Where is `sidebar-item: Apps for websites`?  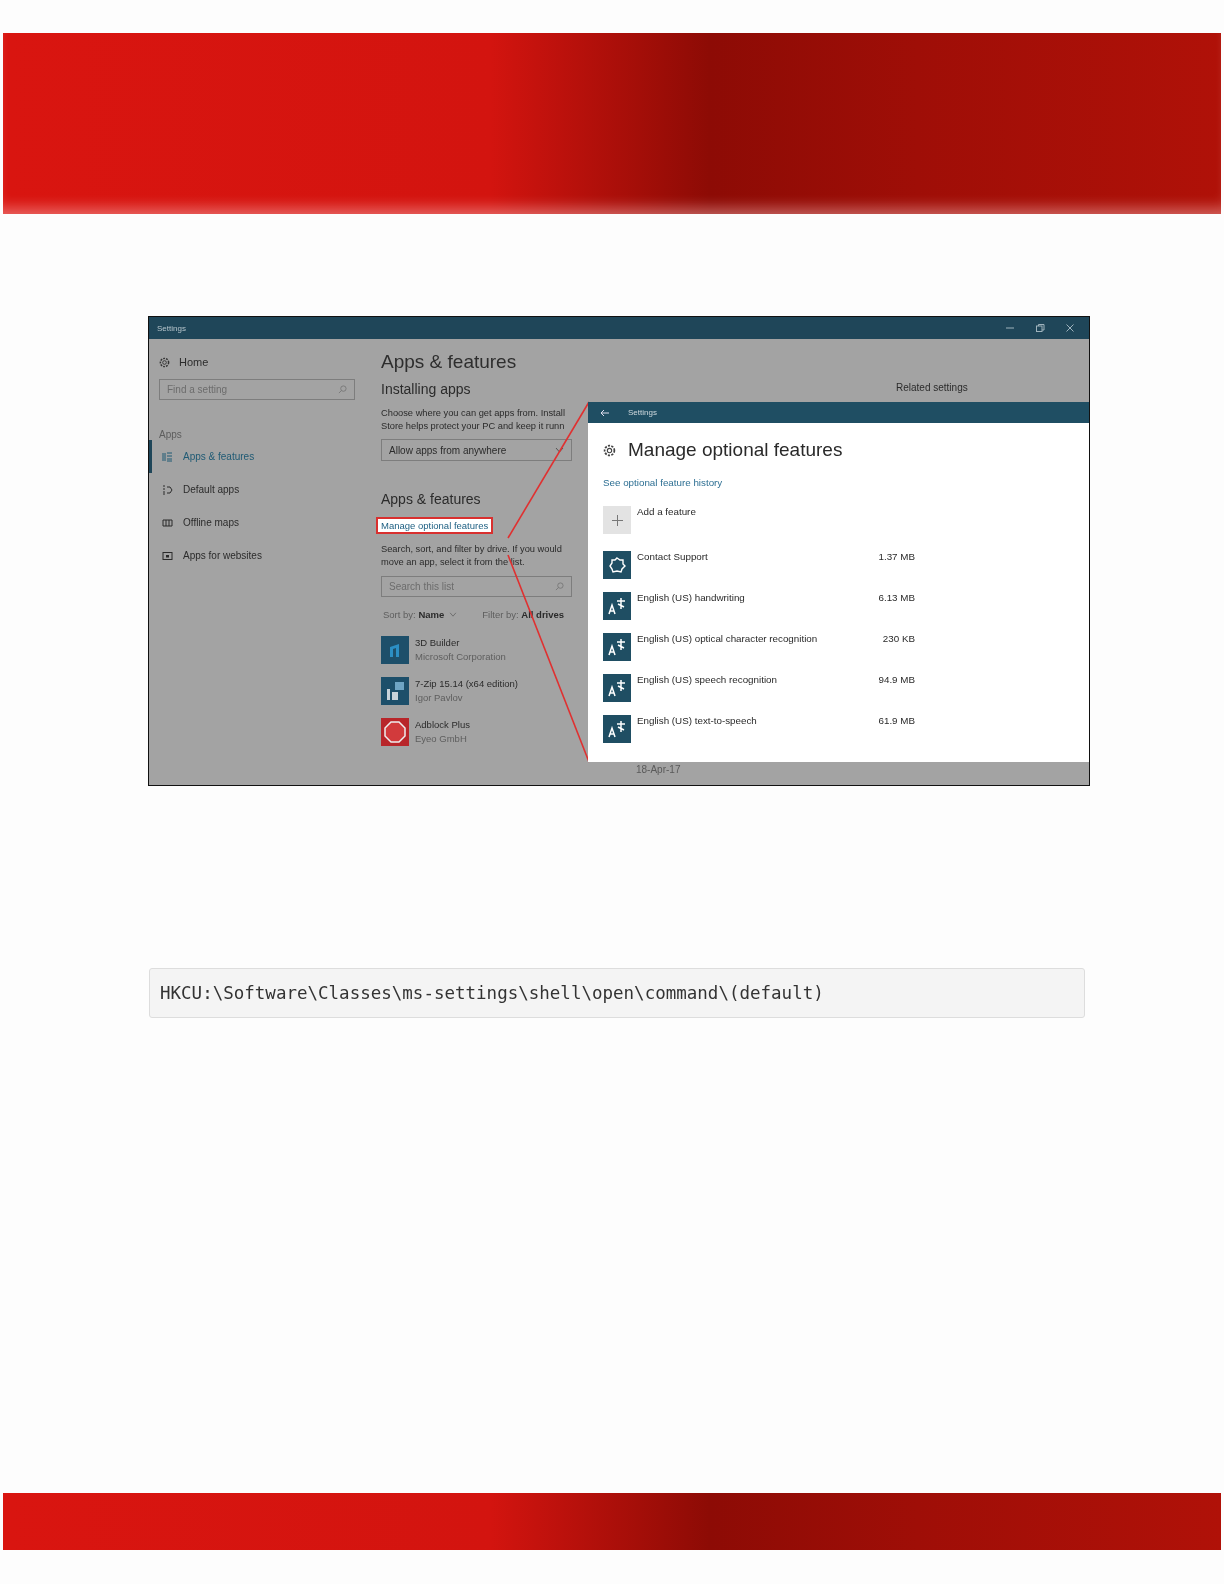 sidebar-item: Apps for websites is located at coordinates (260, 555).